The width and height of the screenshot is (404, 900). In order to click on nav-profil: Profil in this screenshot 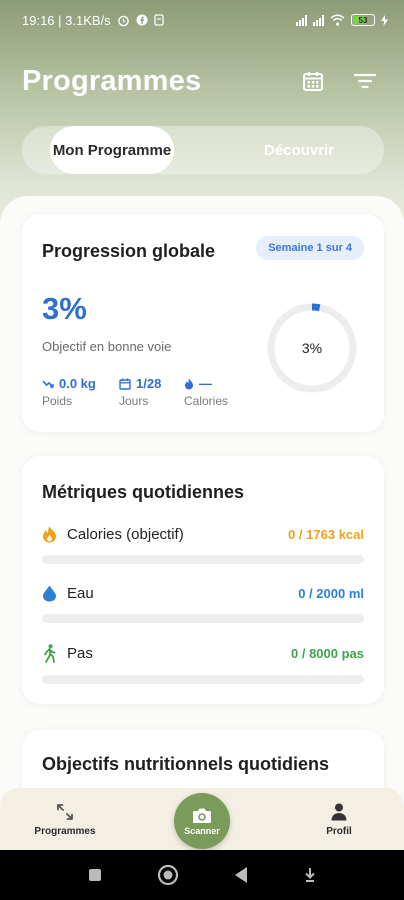, I will do `click(339, 812)`.